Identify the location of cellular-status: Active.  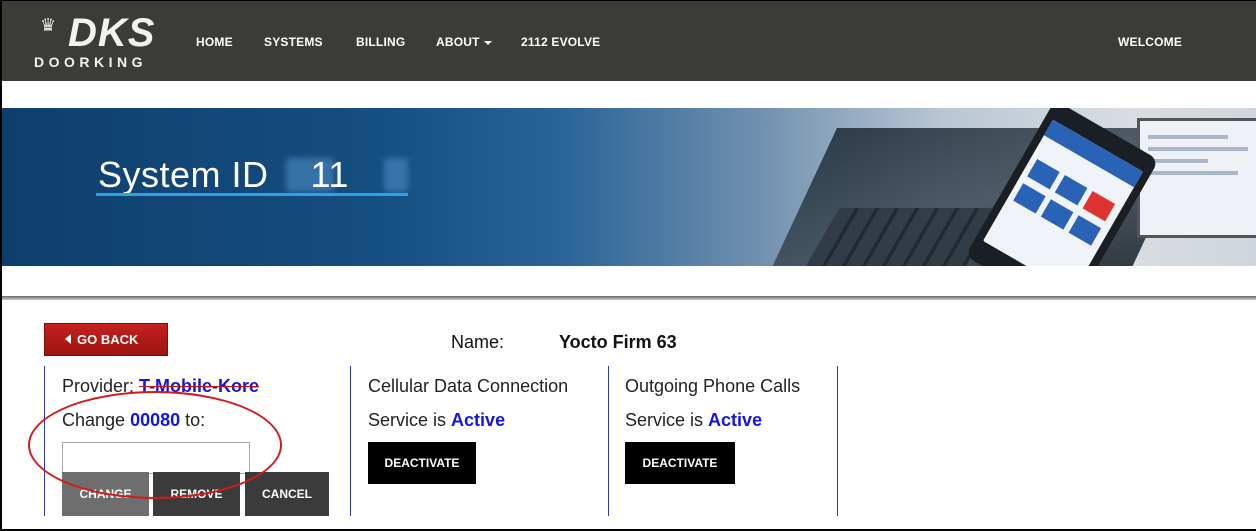
(478, 420).